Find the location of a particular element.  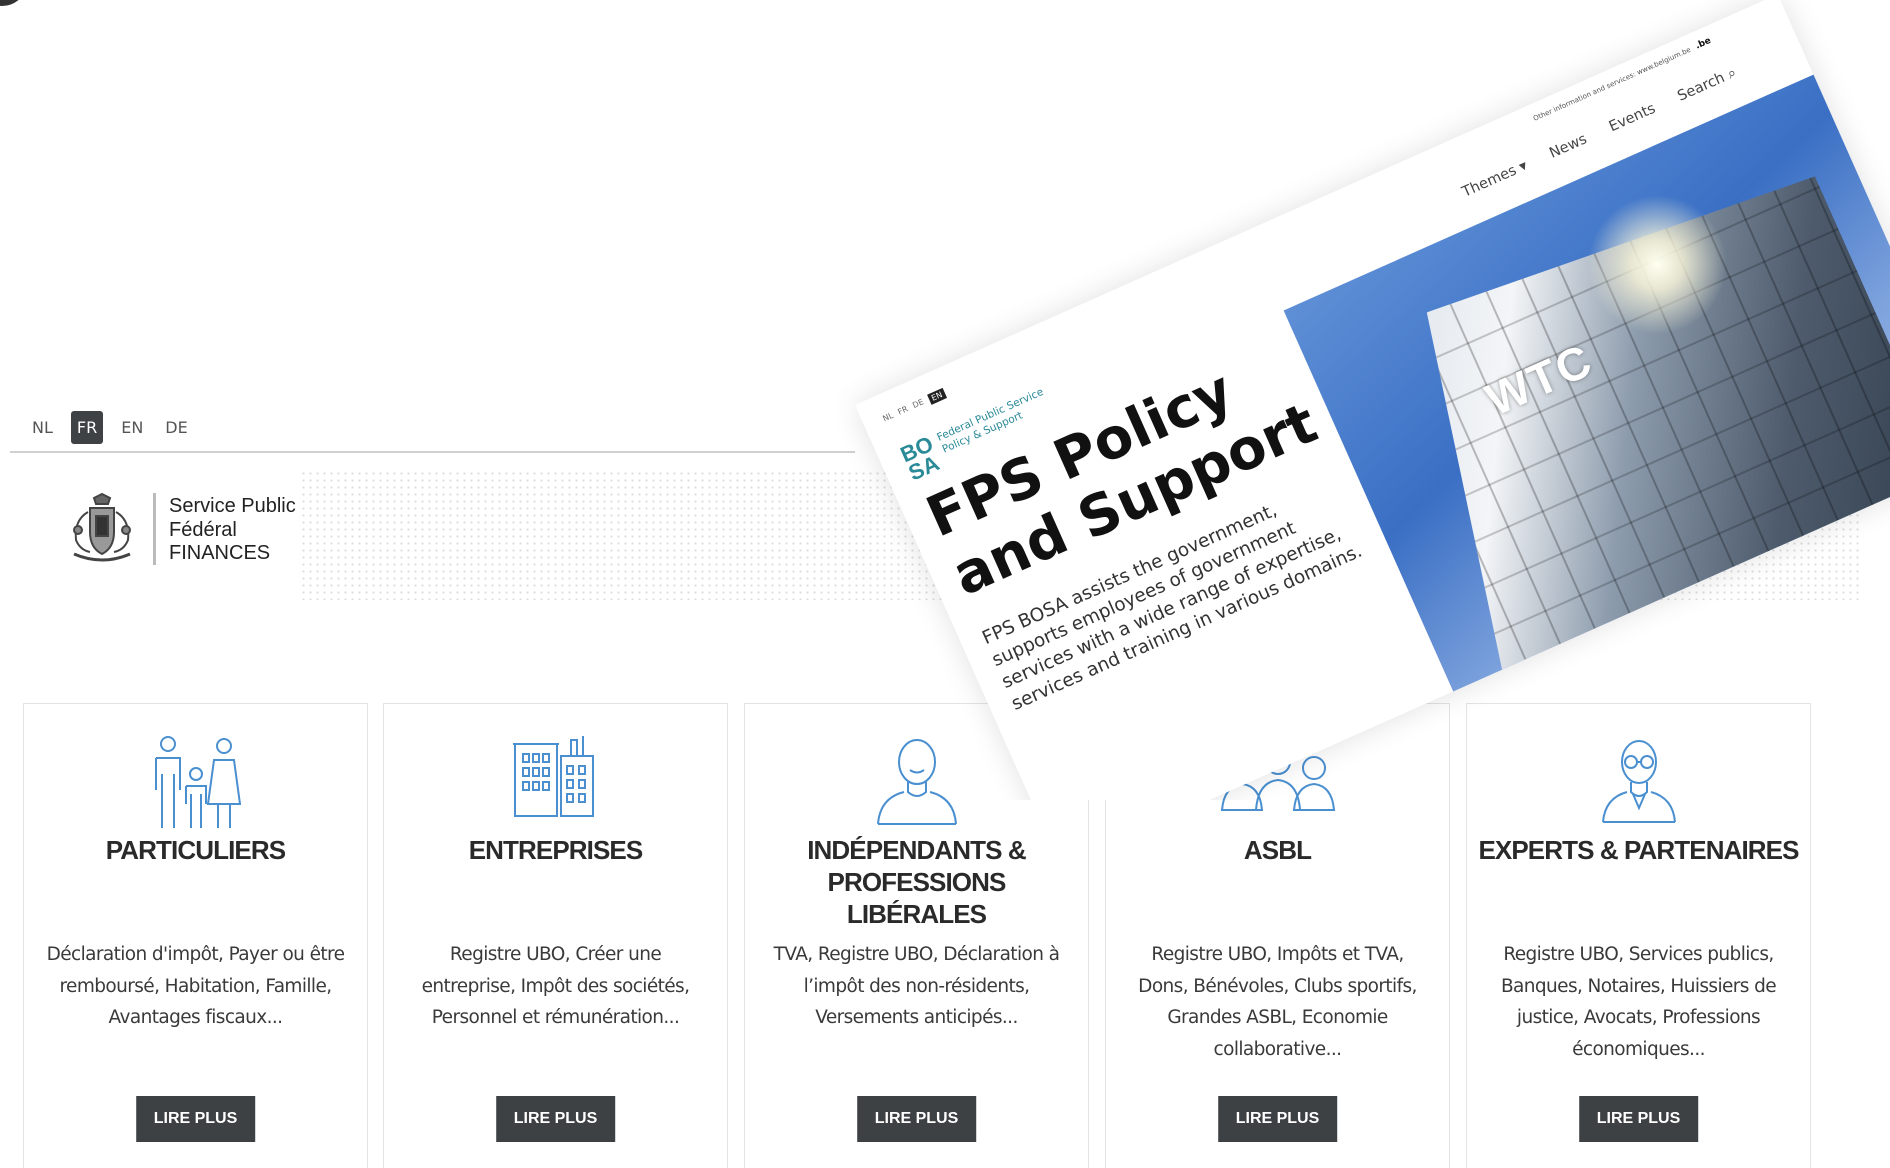

card-title: PARTICULIERS is located at coordinates (195, 850).